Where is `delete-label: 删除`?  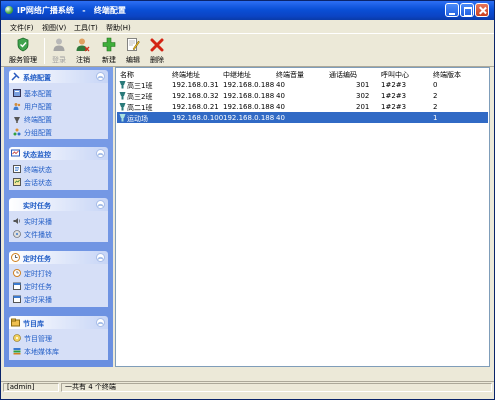 delete-label: 删除 is located at coordinates (157, 60).